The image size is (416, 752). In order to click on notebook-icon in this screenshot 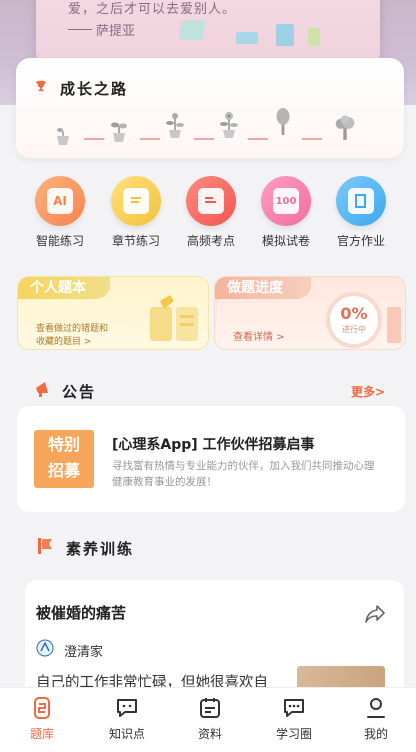, I will do `click(174, 318)`.